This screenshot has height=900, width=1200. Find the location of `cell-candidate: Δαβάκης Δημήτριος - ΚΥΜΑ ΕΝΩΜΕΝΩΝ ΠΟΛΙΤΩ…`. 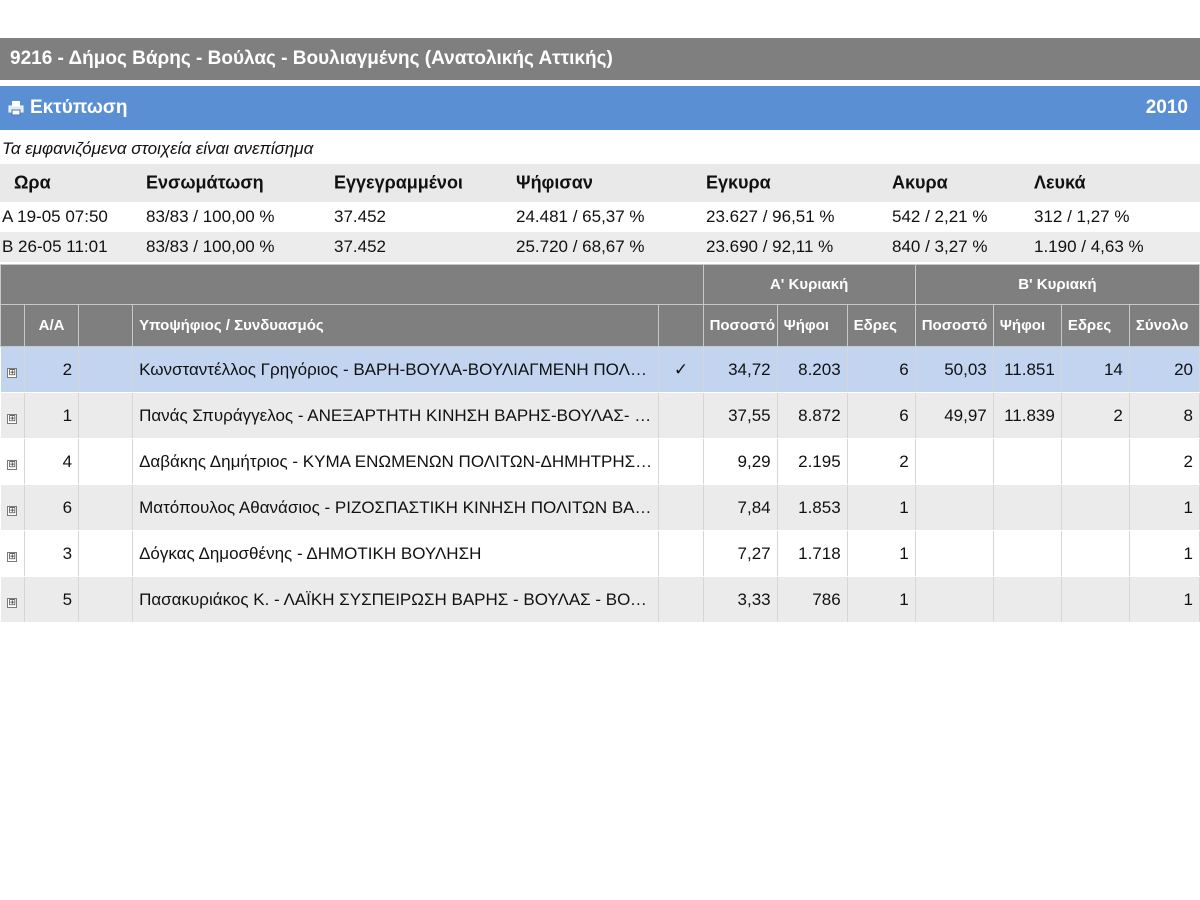

cell-candidate: Δαβάκης Δημήτριος - ΚΥΜΑ ΕΝΩΜΕΝΩΝ ΠΟΛΙΤΩ… is located at coordinates (396, 461).